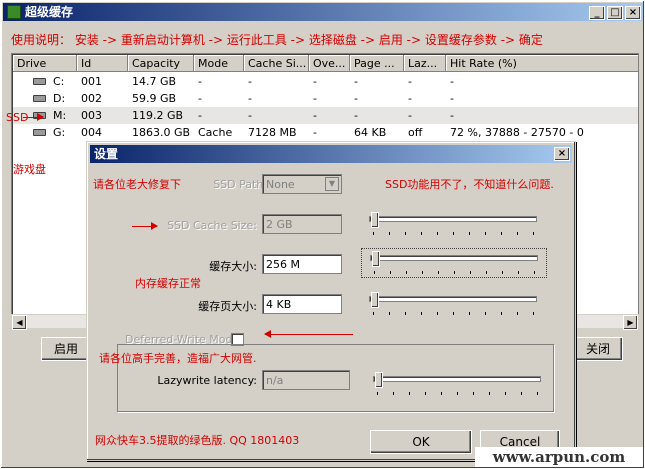 The width and height of the screenshot is (645, 469). What do you see at coordinates (280, 184) in the screenshot?
I see `ssd-path-value: None` at bounding box center [280, 184].